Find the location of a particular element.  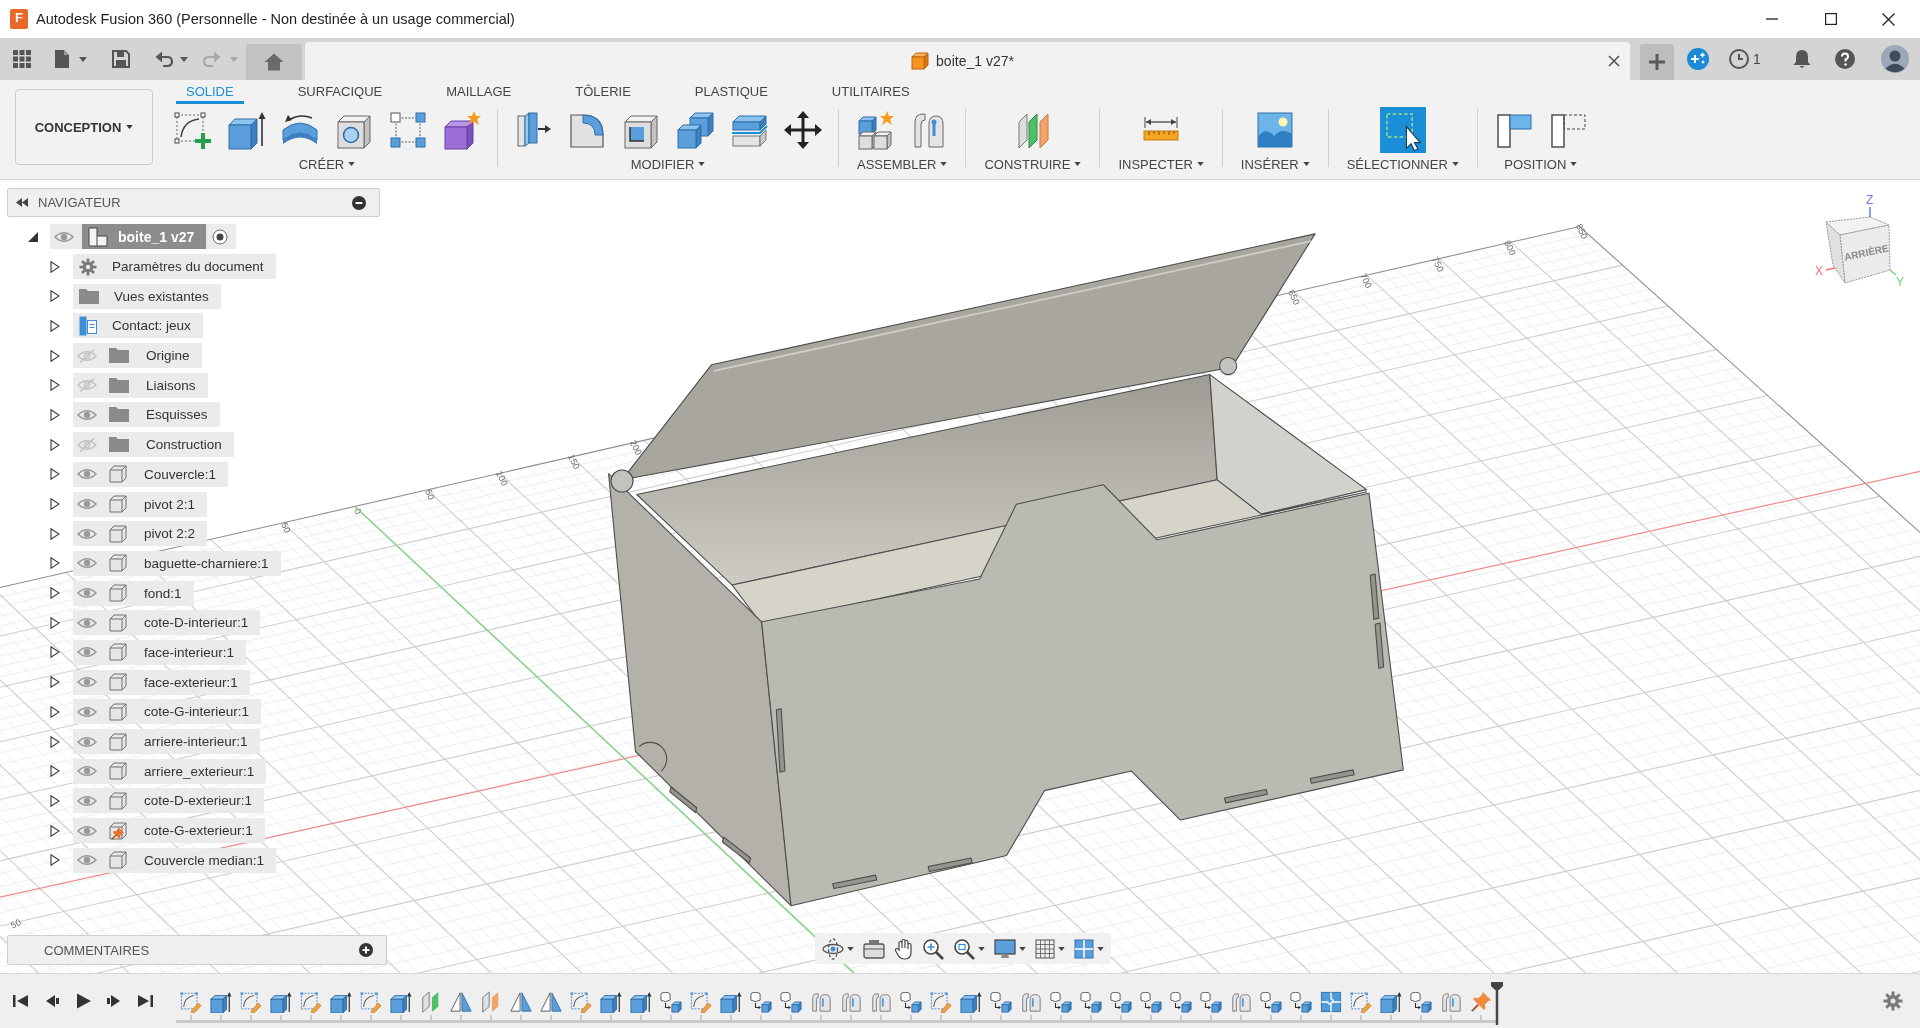

tree-item: arriere-interieur:1 is located at coordinates (166, 742).